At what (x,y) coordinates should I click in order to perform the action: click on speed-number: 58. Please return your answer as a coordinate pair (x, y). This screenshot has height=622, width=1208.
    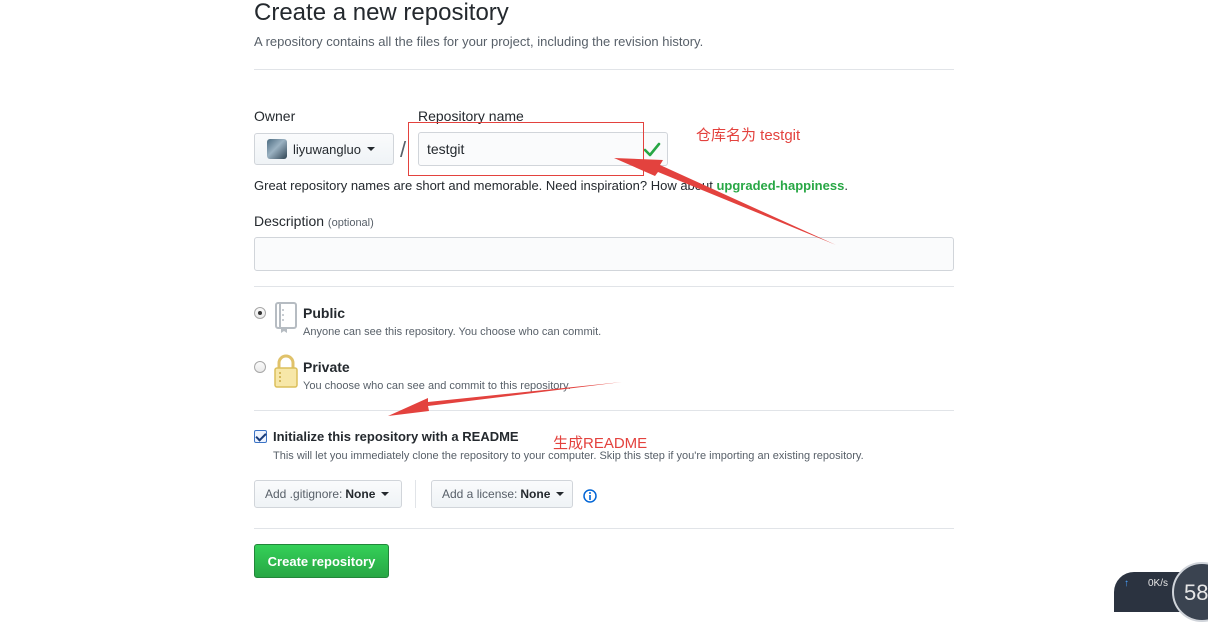
    Looking at the image, I should click on (1196, 592).